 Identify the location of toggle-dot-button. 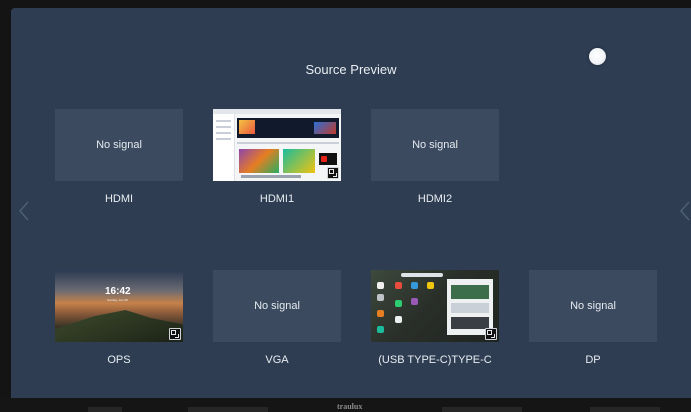
(597, 56).